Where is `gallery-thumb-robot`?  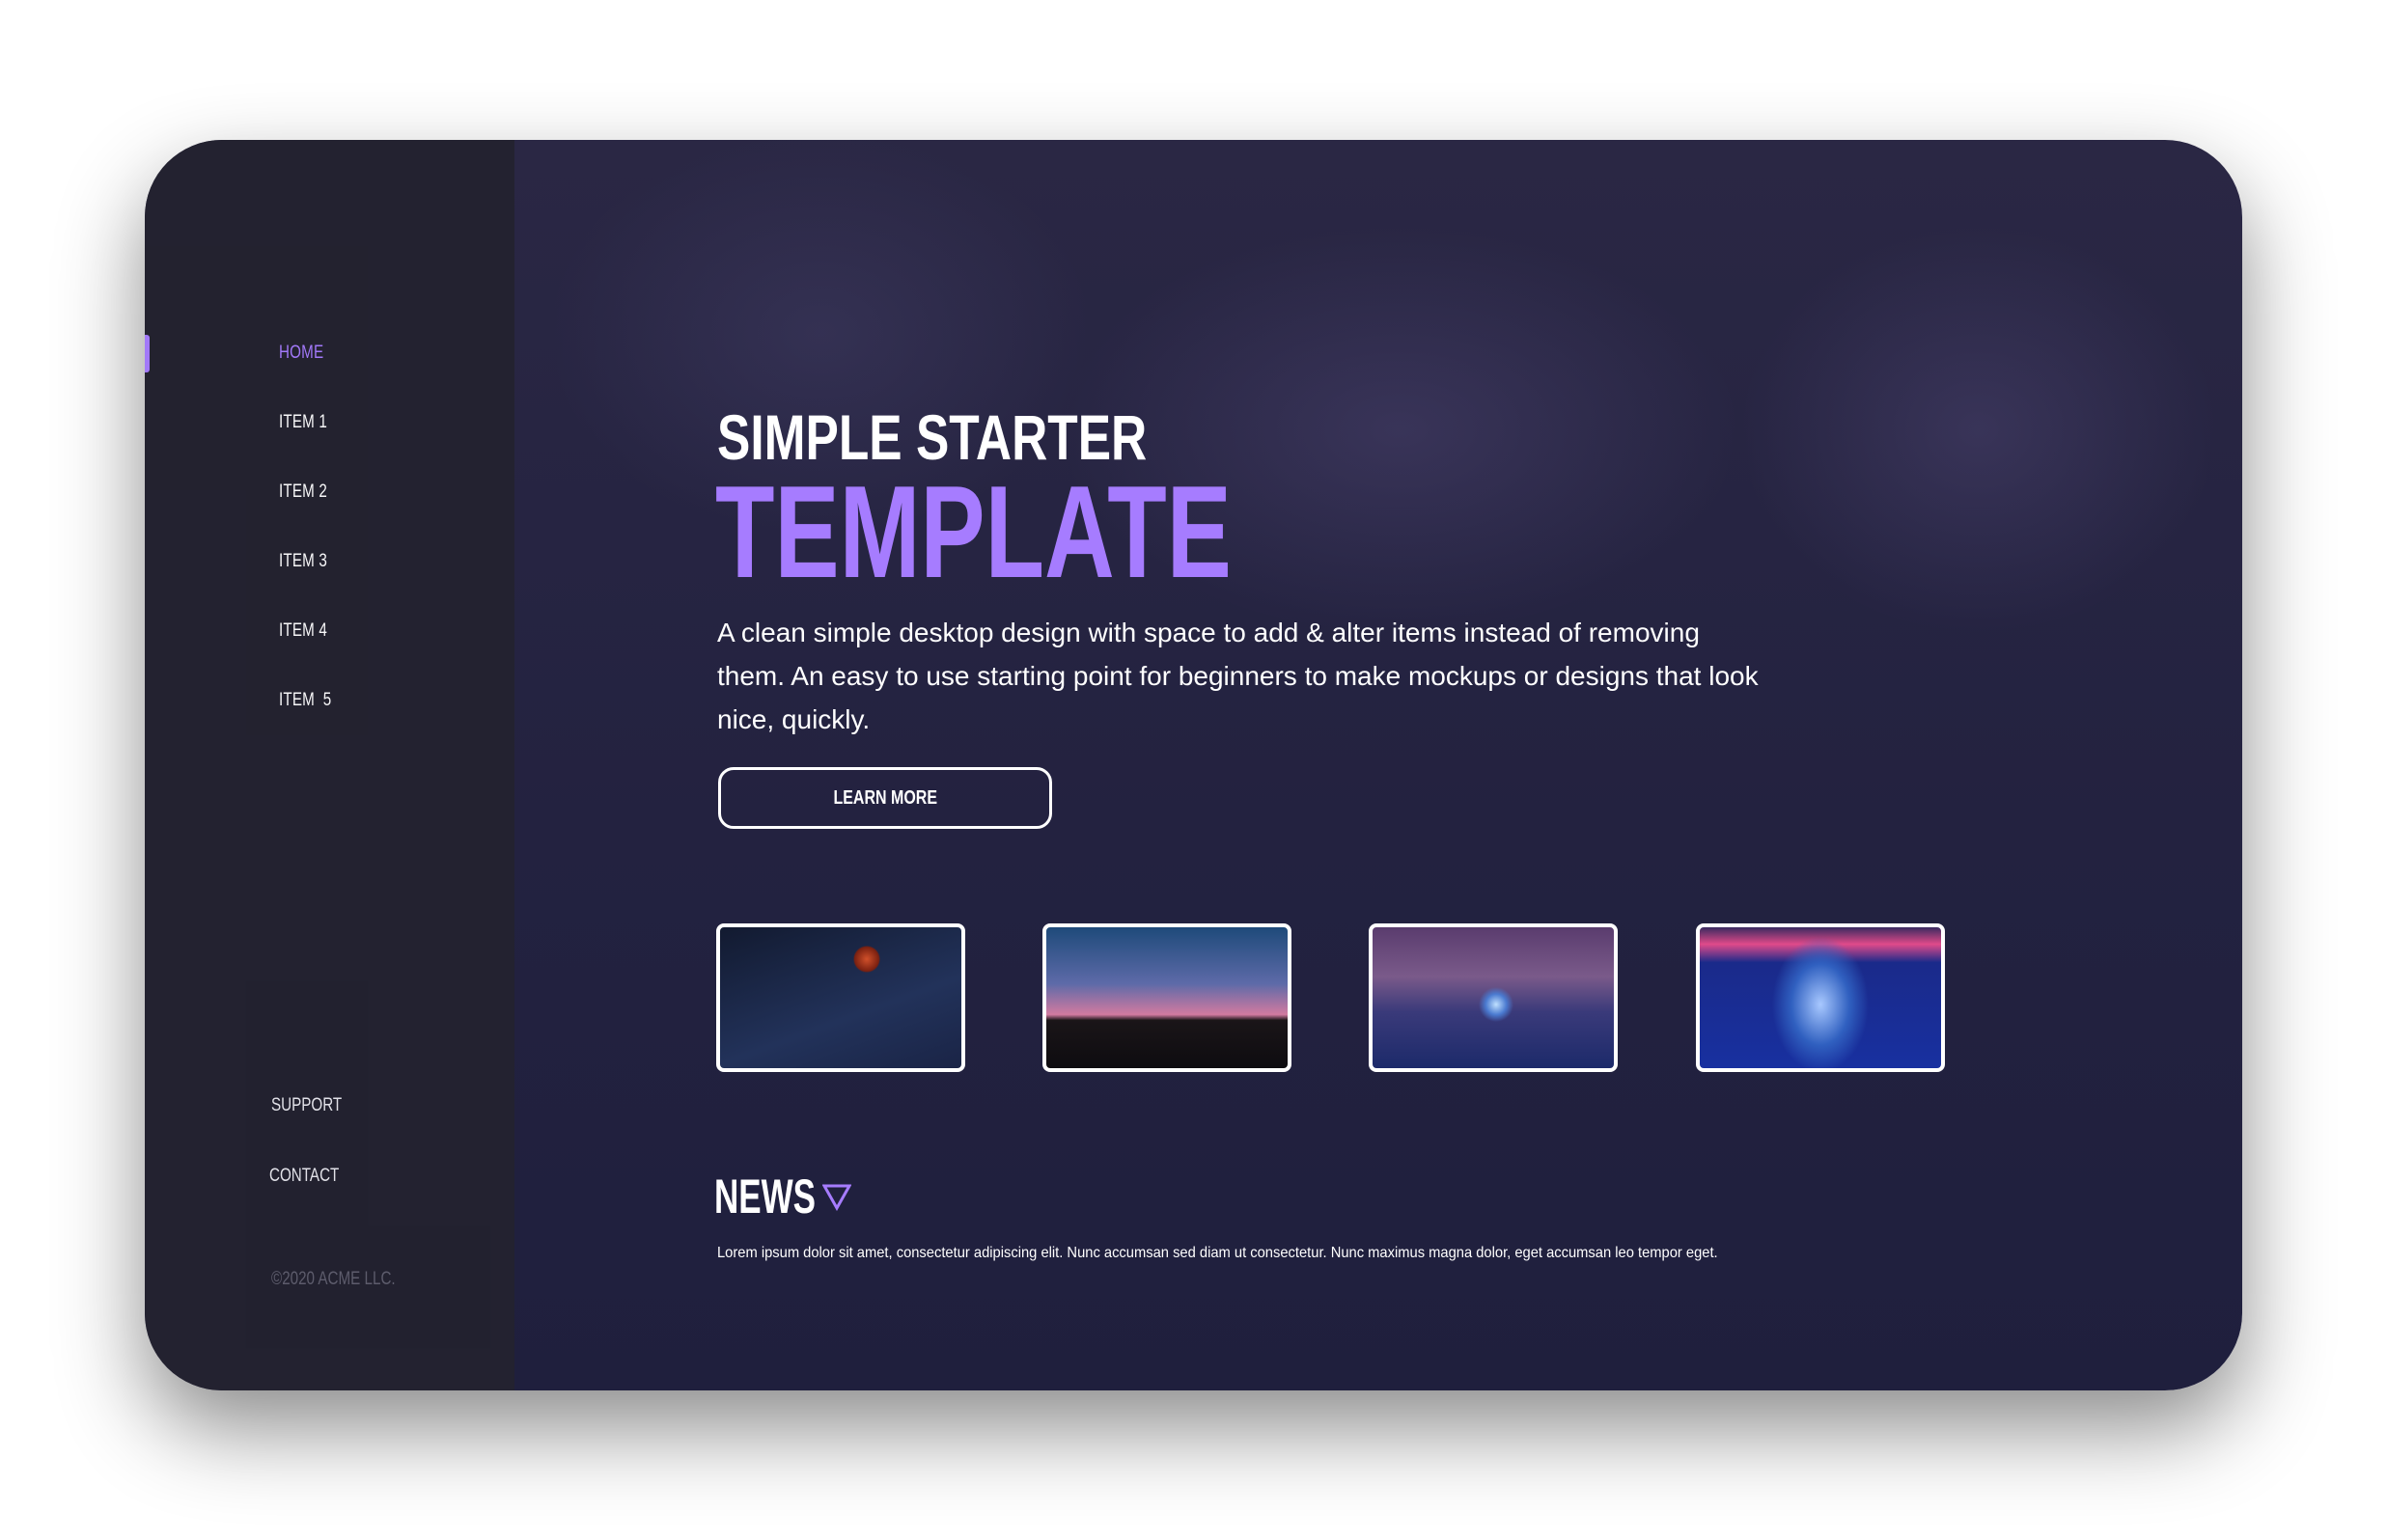 gallery-thumb-robot is located at coordinates (1820, 997).